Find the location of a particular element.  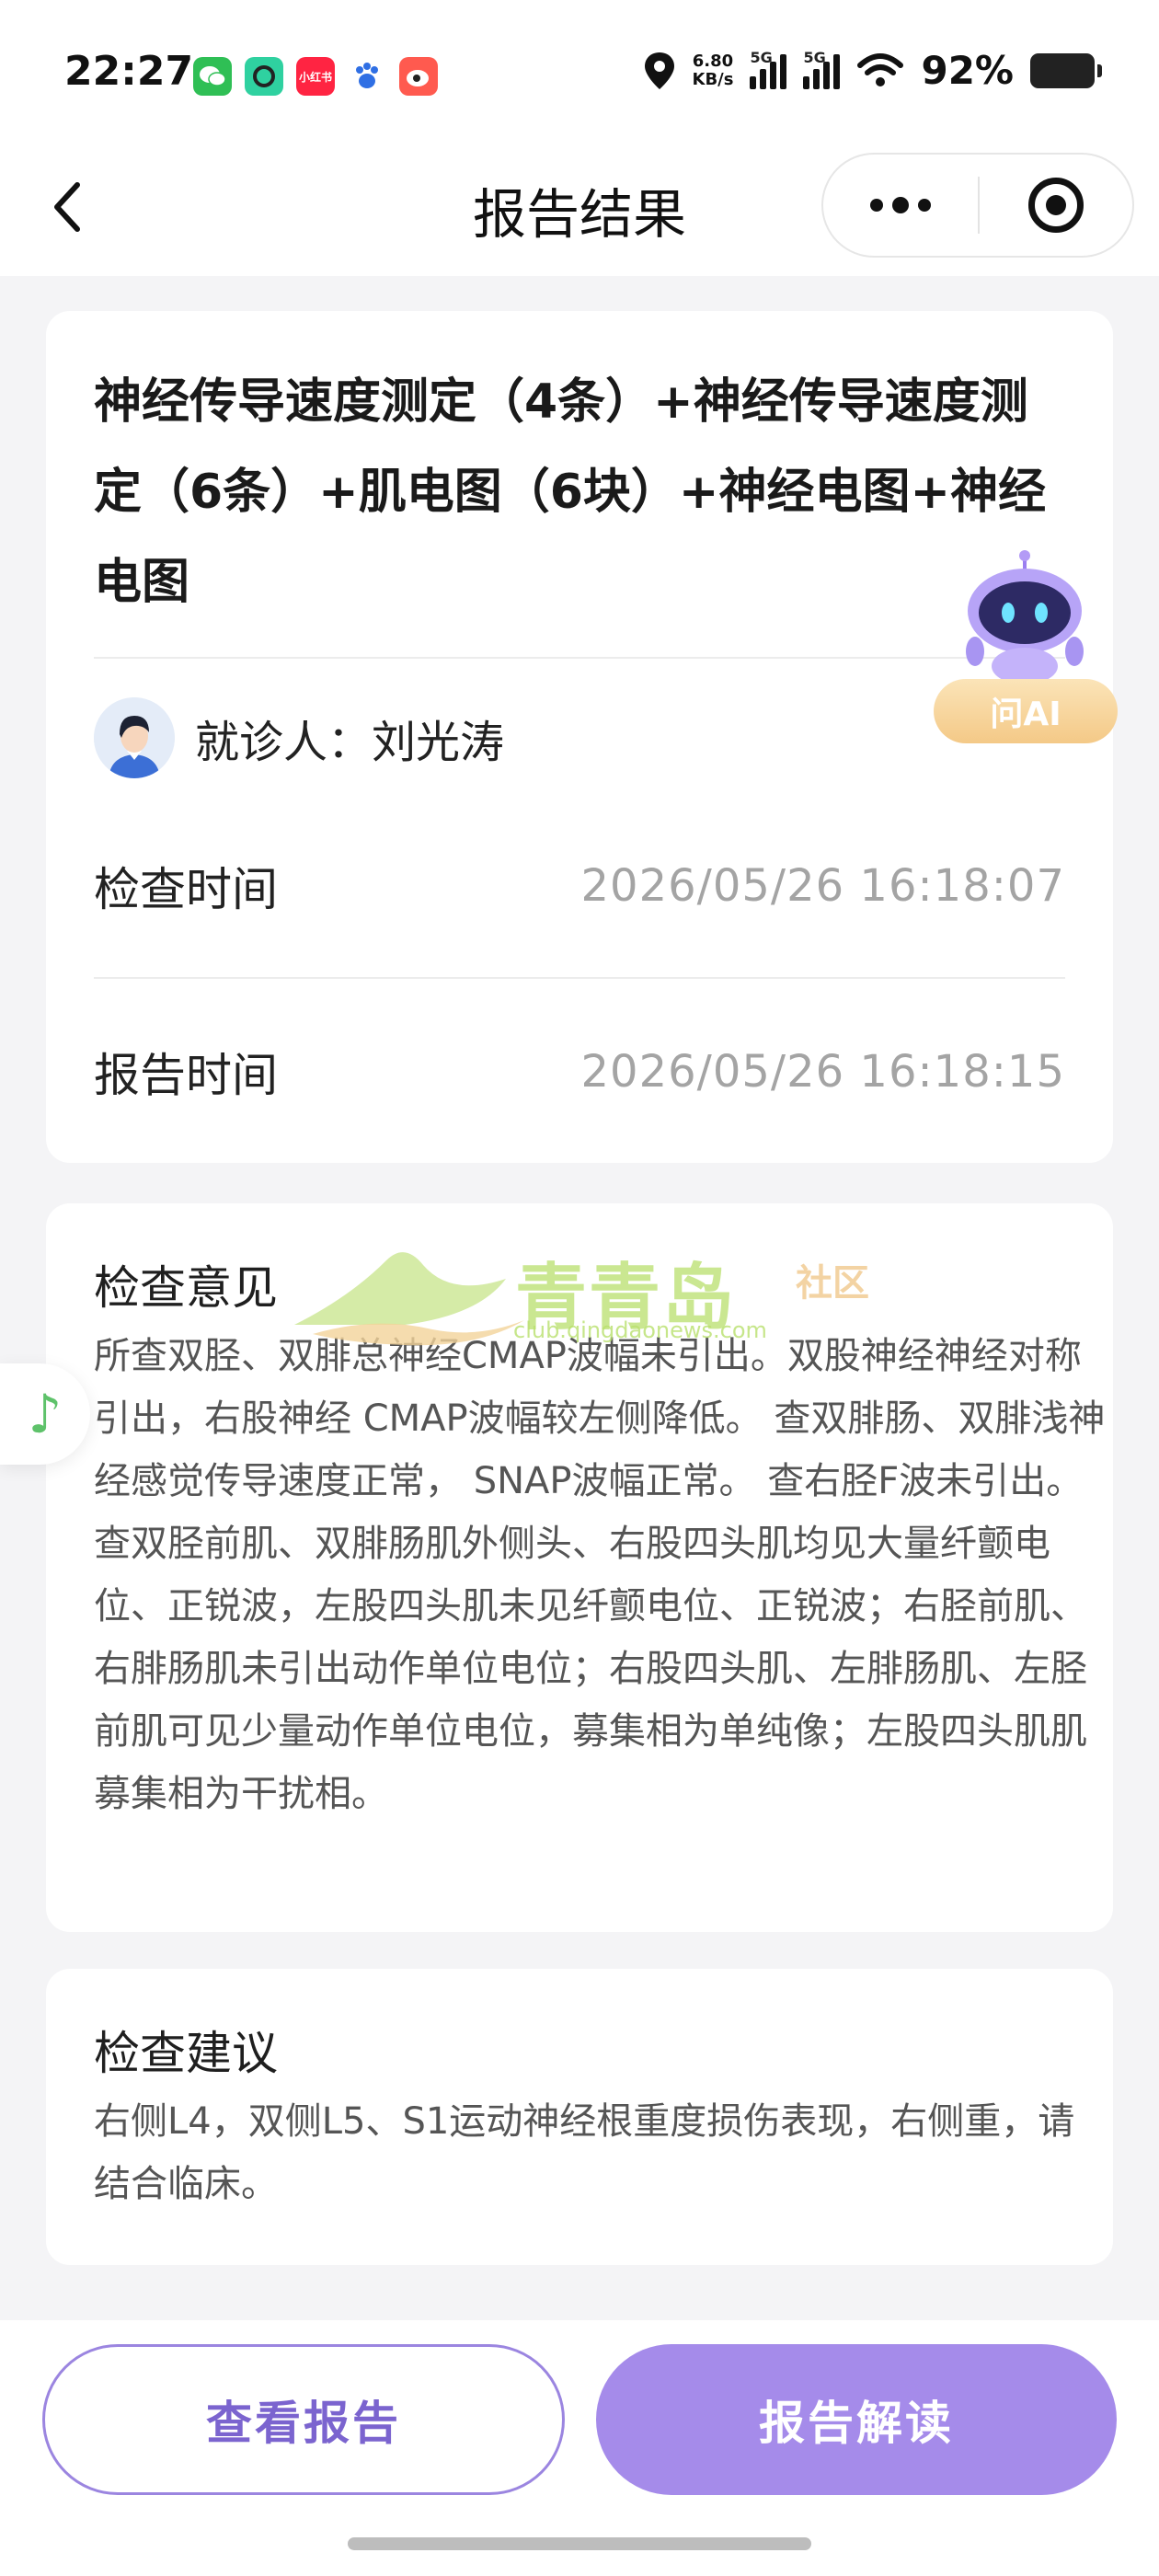

xiaohongshu-icon: 小红书 is located at coordinates (315, 76).